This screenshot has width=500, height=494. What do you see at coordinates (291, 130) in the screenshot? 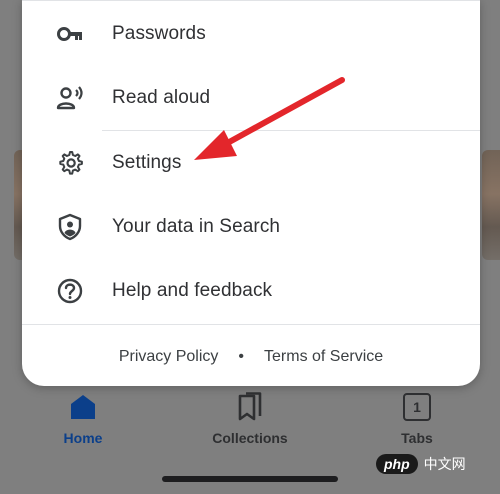
I see `menu-divider` at bounding box center [291, 130].